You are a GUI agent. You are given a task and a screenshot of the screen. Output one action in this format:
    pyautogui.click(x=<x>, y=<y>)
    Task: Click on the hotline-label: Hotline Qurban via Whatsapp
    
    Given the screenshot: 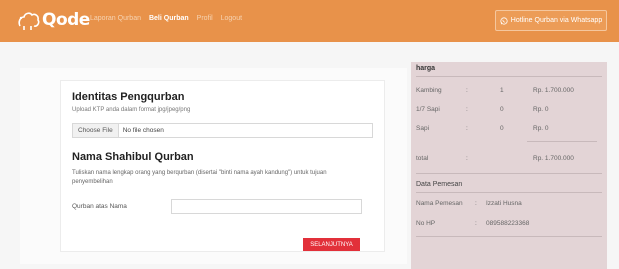 What is the action you would take?
    pyautogui.click(x=556, y=20)
    